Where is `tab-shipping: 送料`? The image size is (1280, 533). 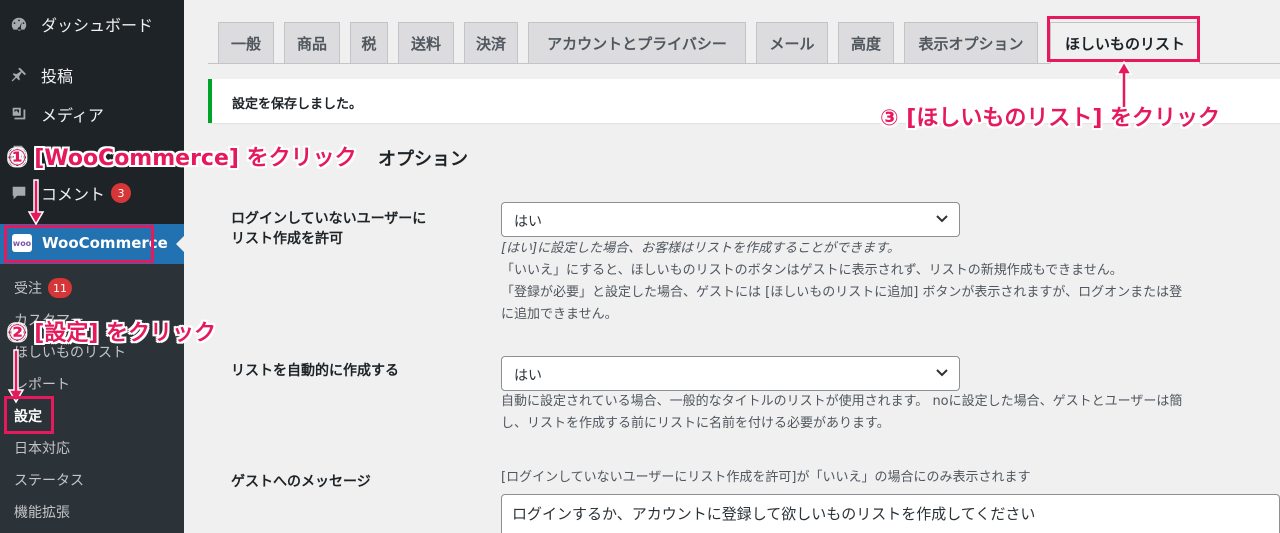 tab-shipping: 送料 is located at coordinates (426, 43).